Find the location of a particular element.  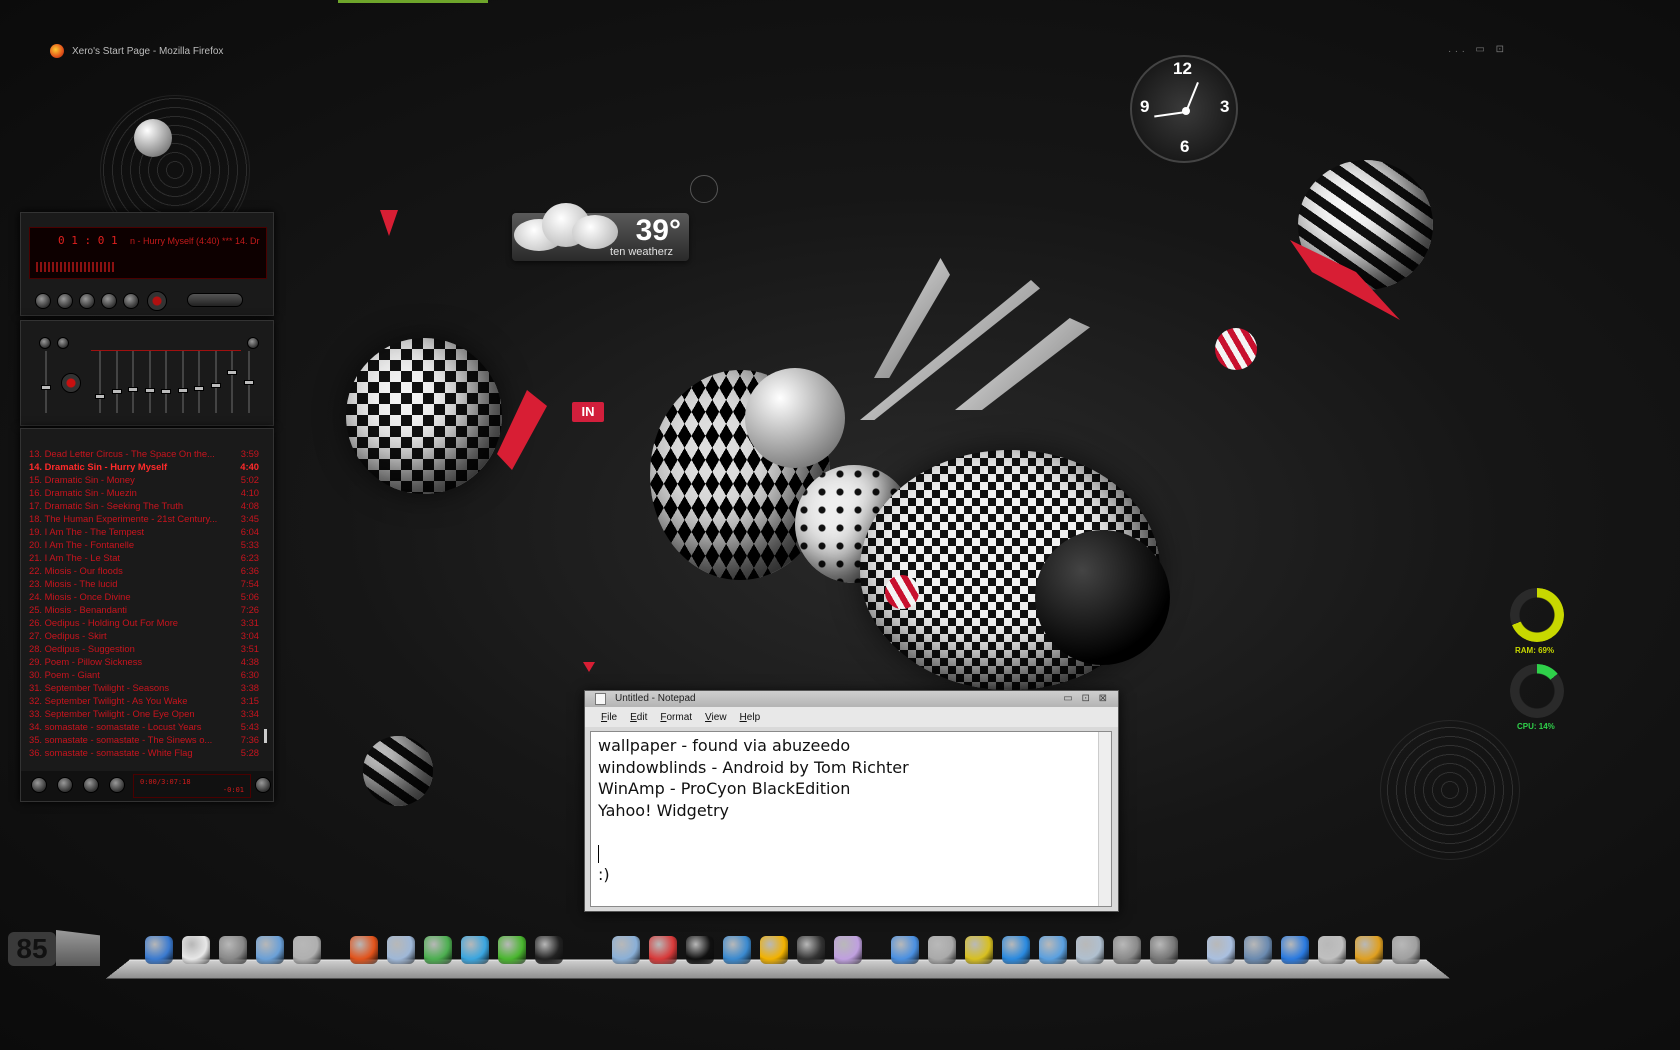

playlist-row: 20. I Am The - Fontanelle 5:33 is located at coordinates (144, 544).